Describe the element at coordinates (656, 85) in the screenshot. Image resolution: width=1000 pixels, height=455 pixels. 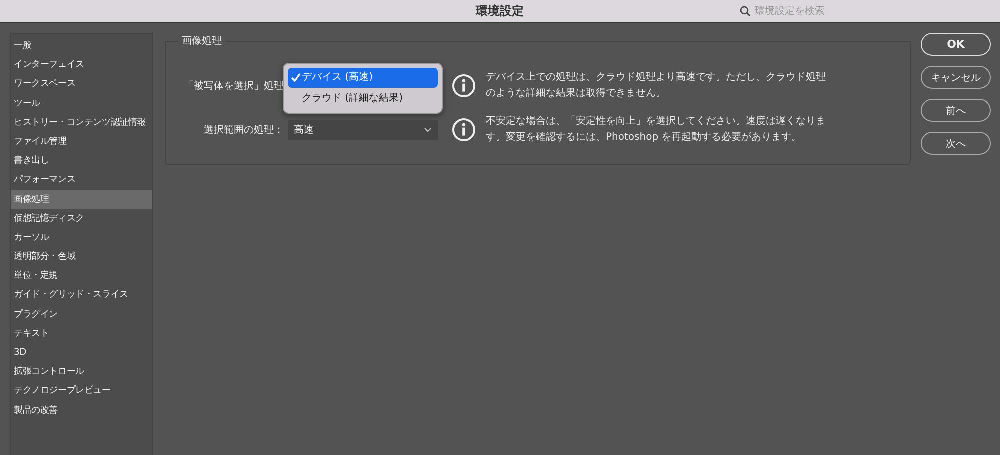
I see `description-text: デバイス上での処理は、クラウド処理より高速です。ただし、クラウド処理のような詳細な結果は取得できません。` at that location.